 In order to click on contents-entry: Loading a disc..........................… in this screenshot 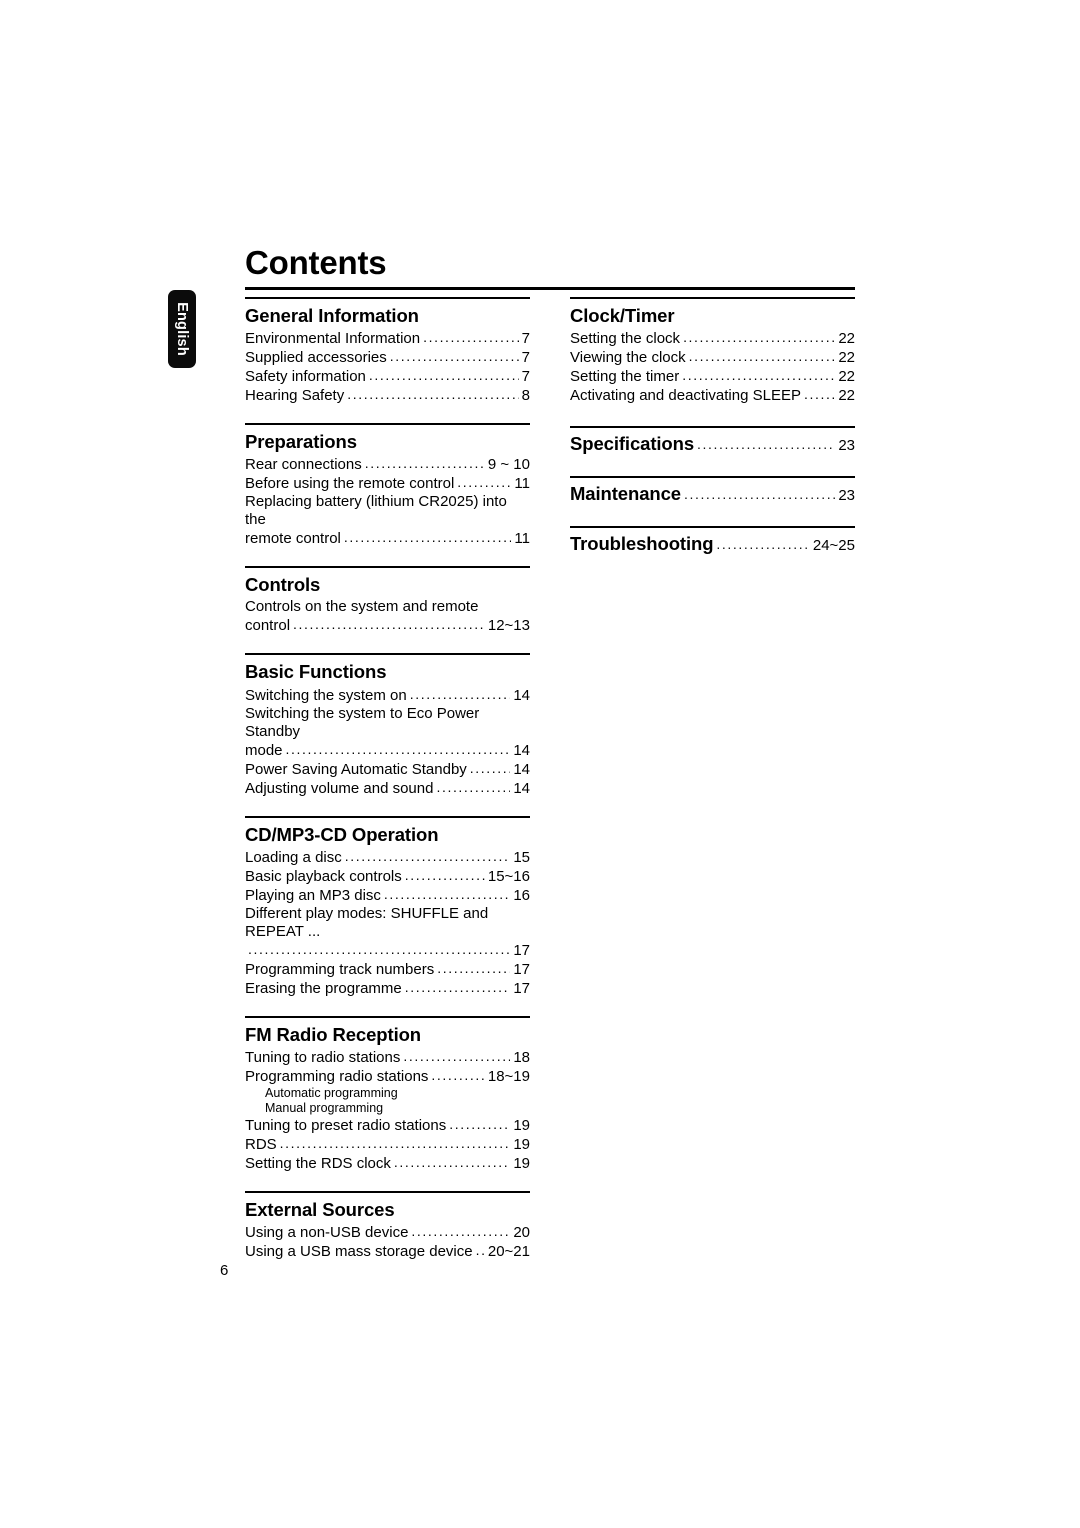, I will do `click(387, 857)`.